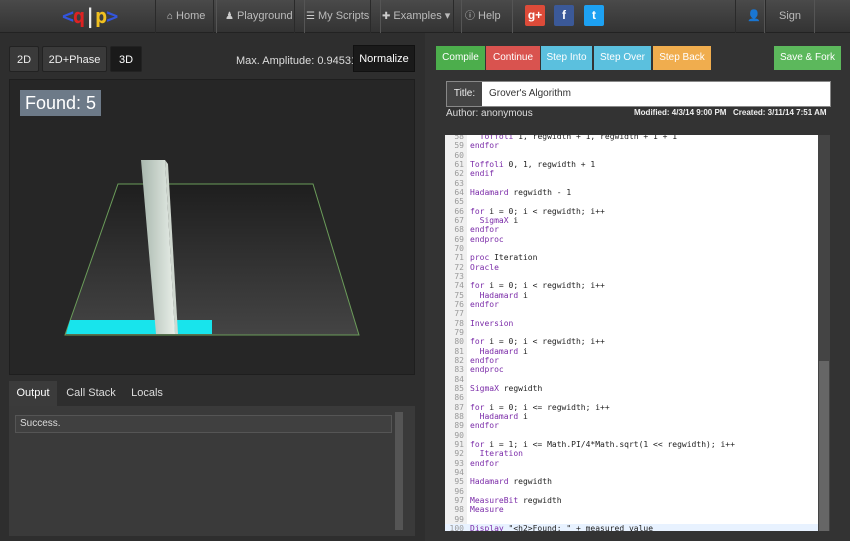  What do you see at coordinates (631, 388) in the screenshot?
I see `code-line: 85 SigmaX regwidth` at bounding box center [631, 388].